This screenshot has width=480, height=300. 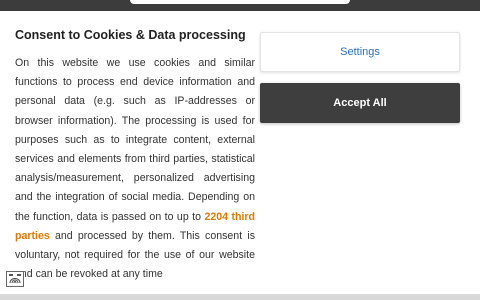 I want to click on top-overlay-bar, so click(x=240, y=5).